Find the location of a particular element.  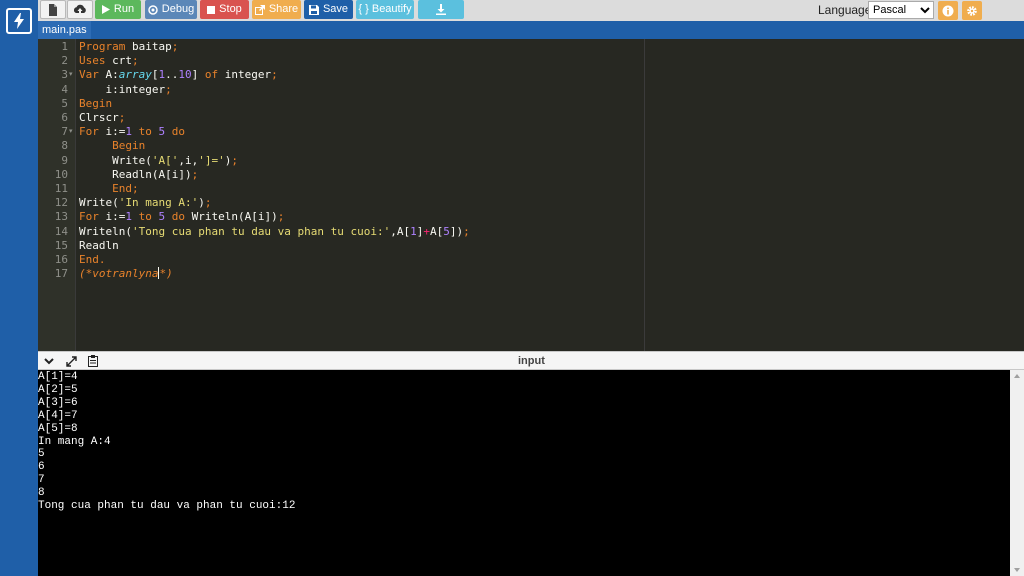

code-token: Uses is located at coordinates (92, 61).